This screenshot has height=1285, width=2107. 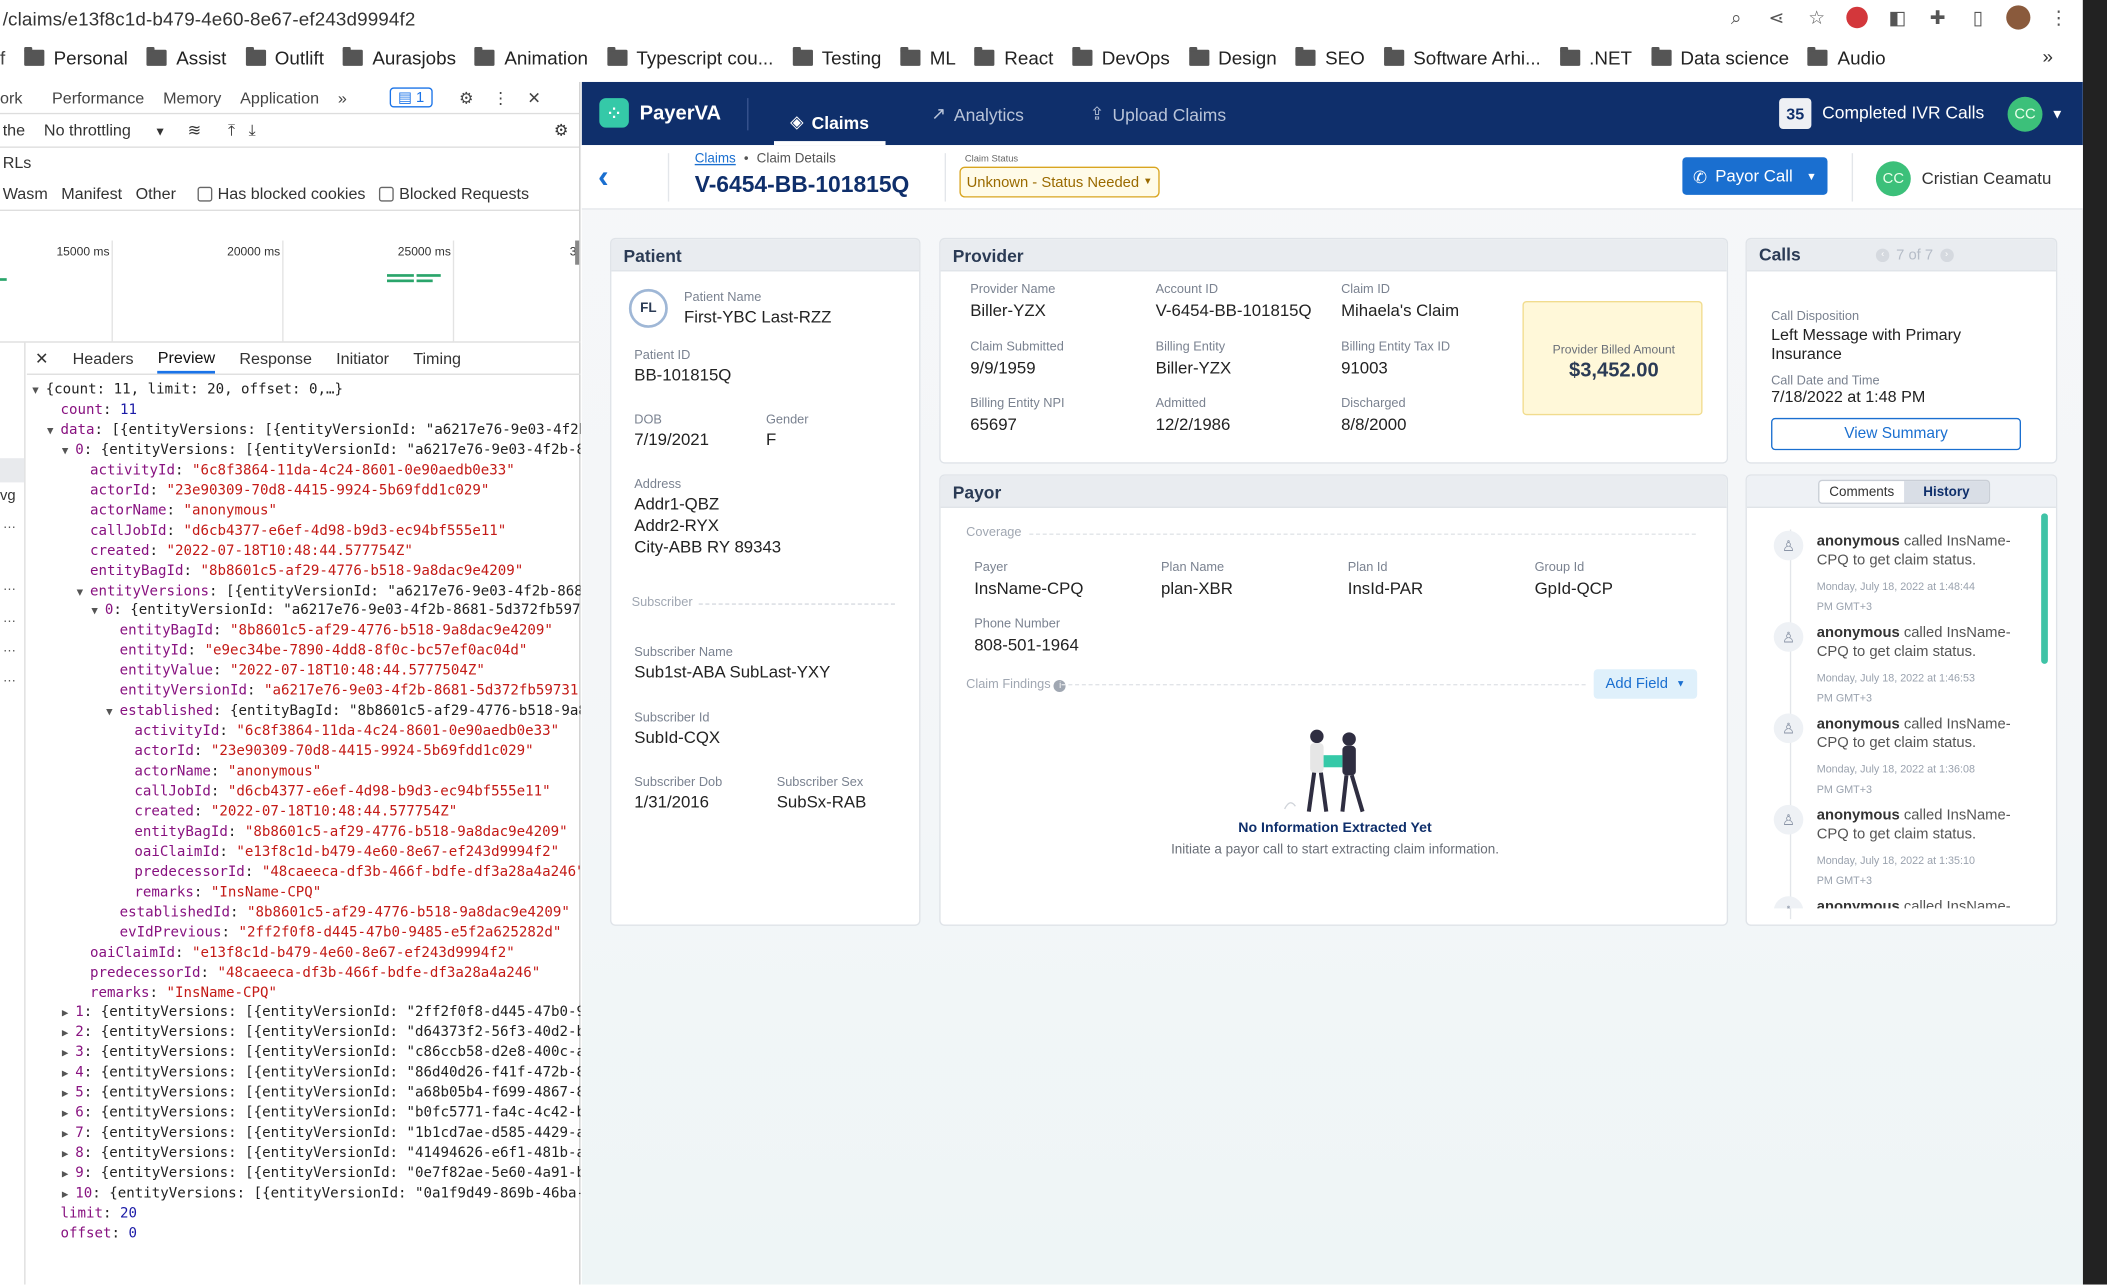 I want to click on add-field-button: Add Field ▼, so click(x=1645, y=684).